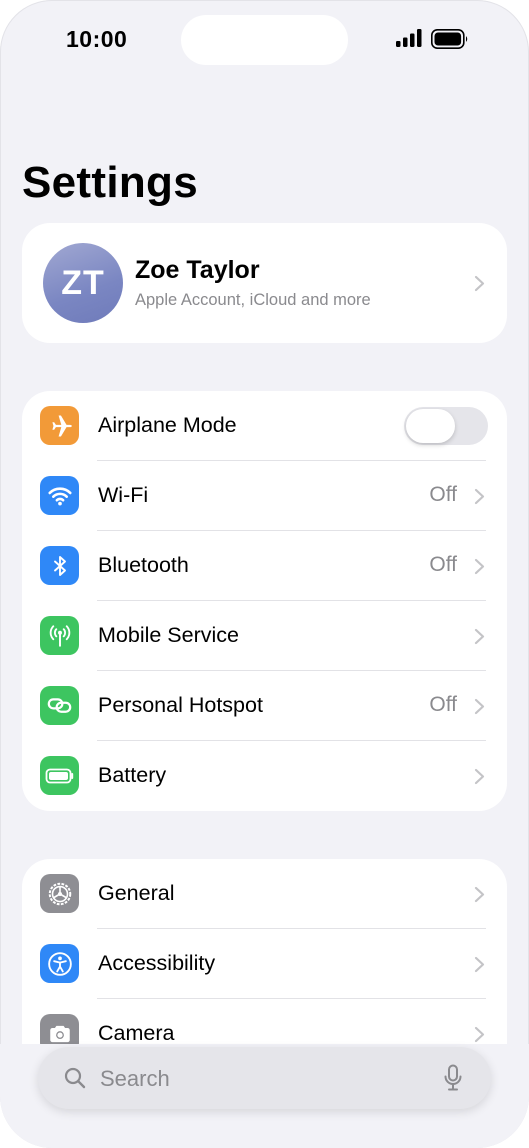 This screenshot has height=1148, width=529. Describe the element at coordinates (264, 566) in the screenshot. I see `settings-row-bluetooth: Bluetooth Off` at that location.